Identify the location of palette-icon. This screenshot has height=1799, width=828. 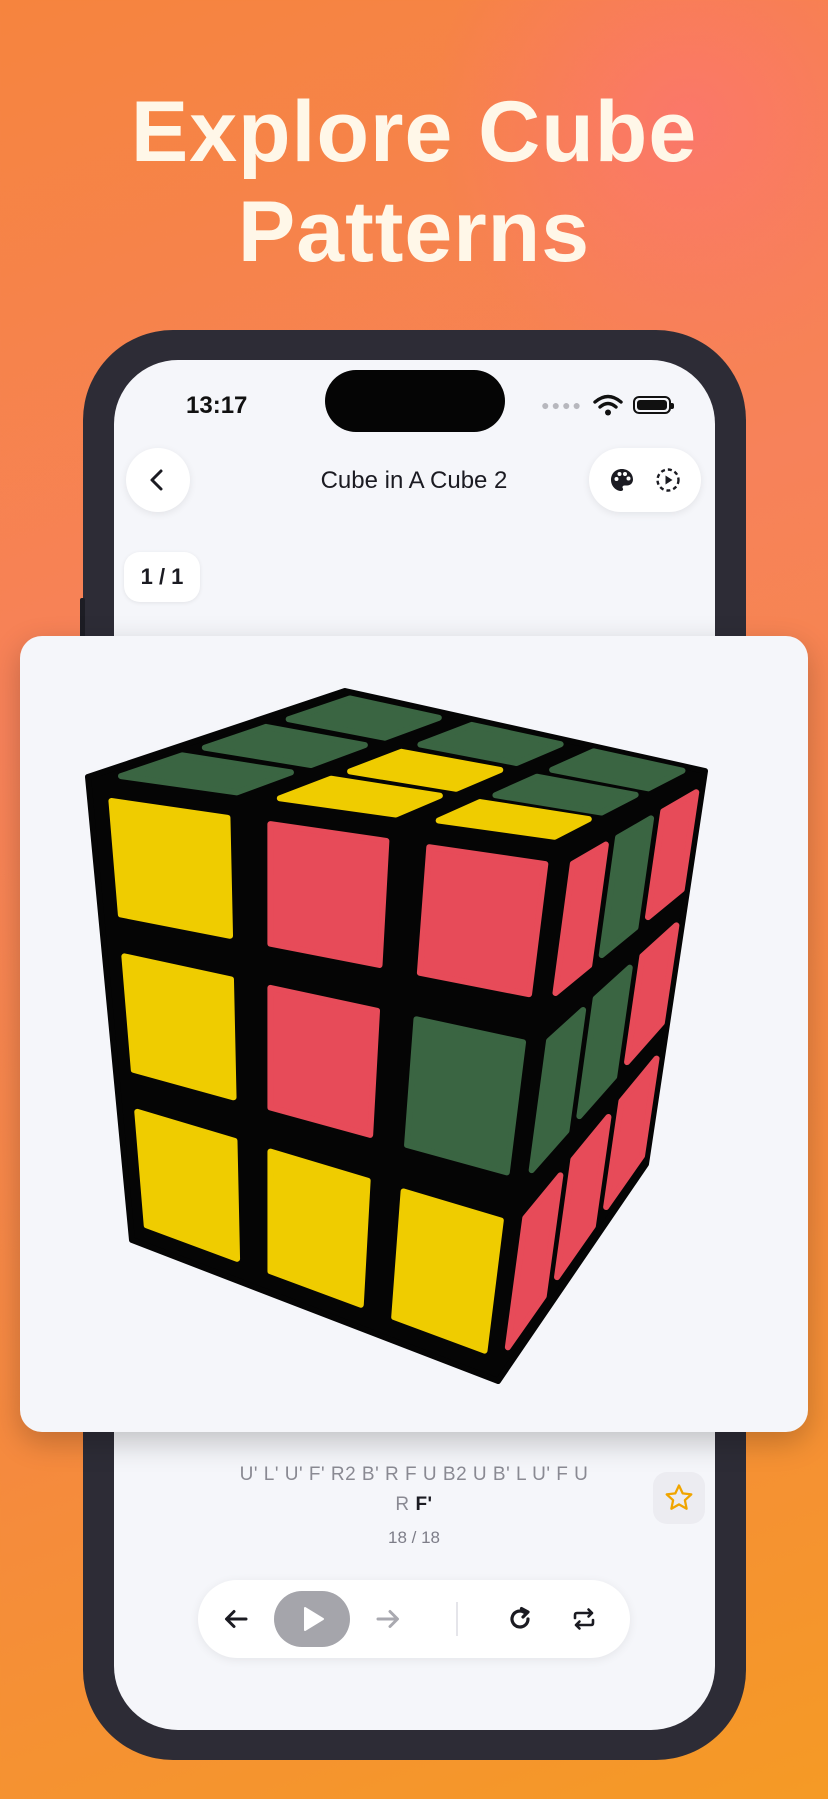
(622, 480).